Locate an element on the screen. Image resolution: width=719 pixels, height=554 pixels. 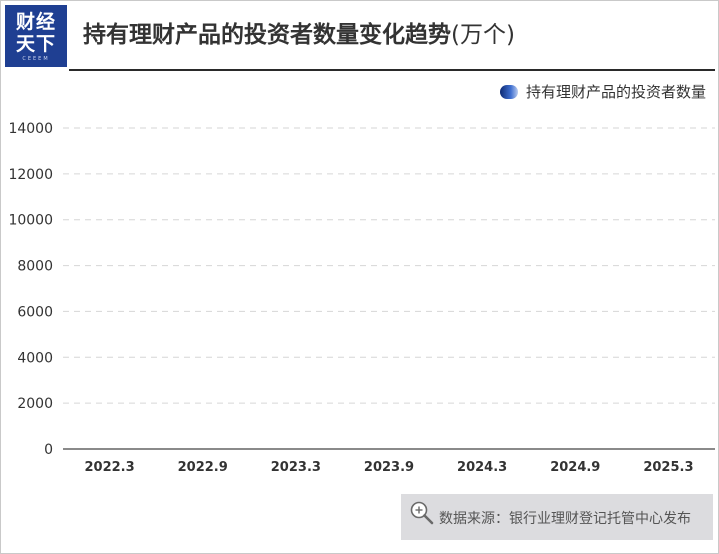
source-text: 数据来源：银行业理财登记托管中心发布 is located at coordinates (565, 519).